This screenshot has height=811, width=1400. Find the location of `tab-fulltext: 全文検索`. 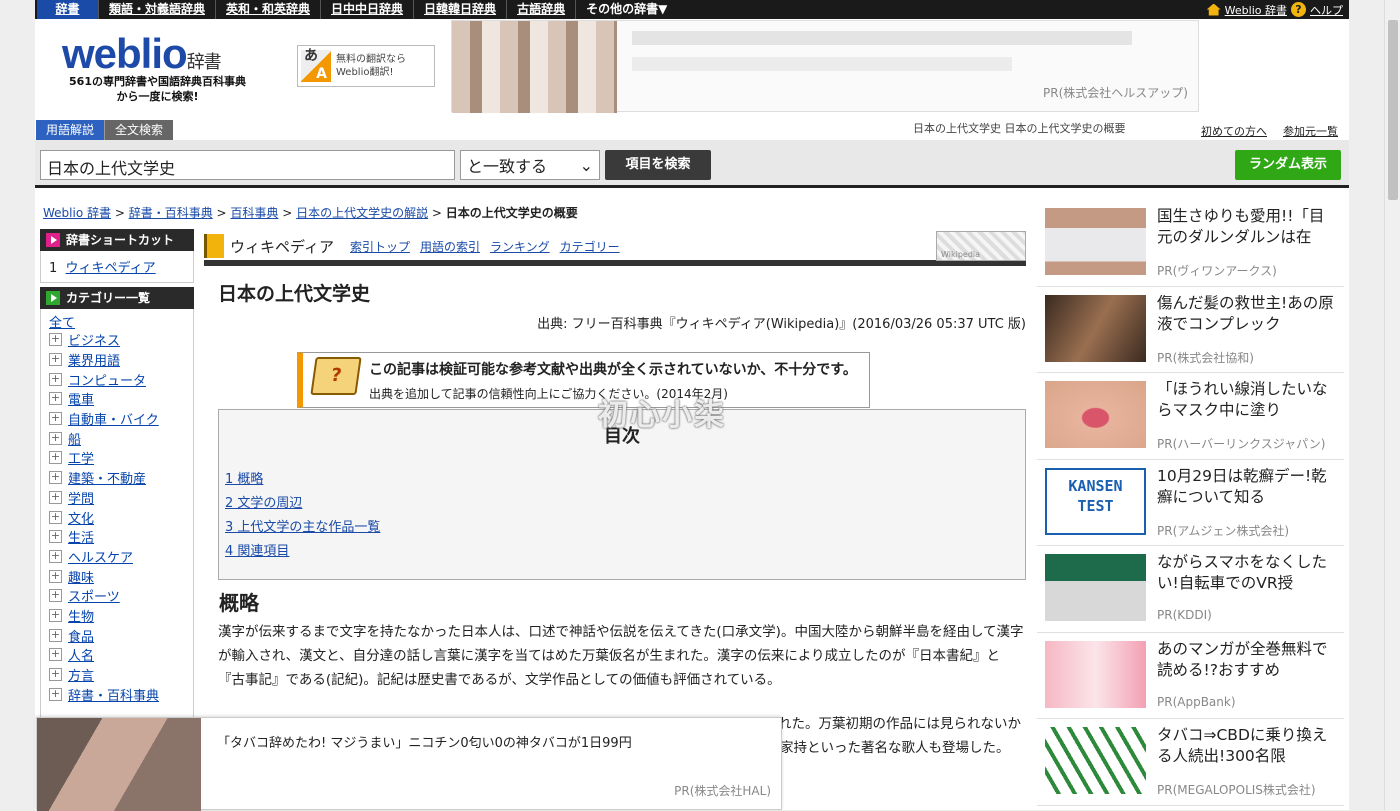

tab-fulltext: 全文検索 is located at coordinates (139, 130).